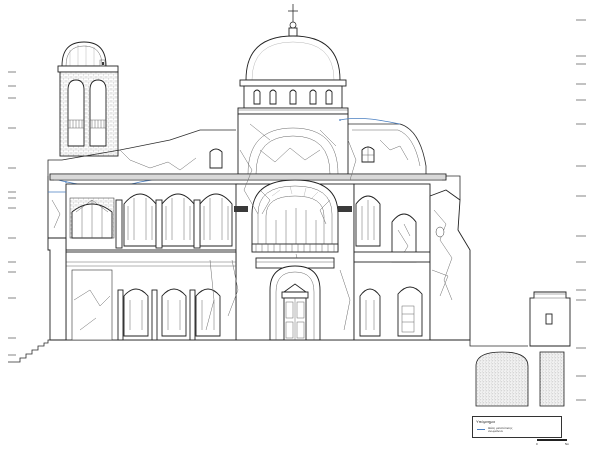 This screenshot has width=600, height=452. I want to click on scale-bar-graphic, so click(552, 440).